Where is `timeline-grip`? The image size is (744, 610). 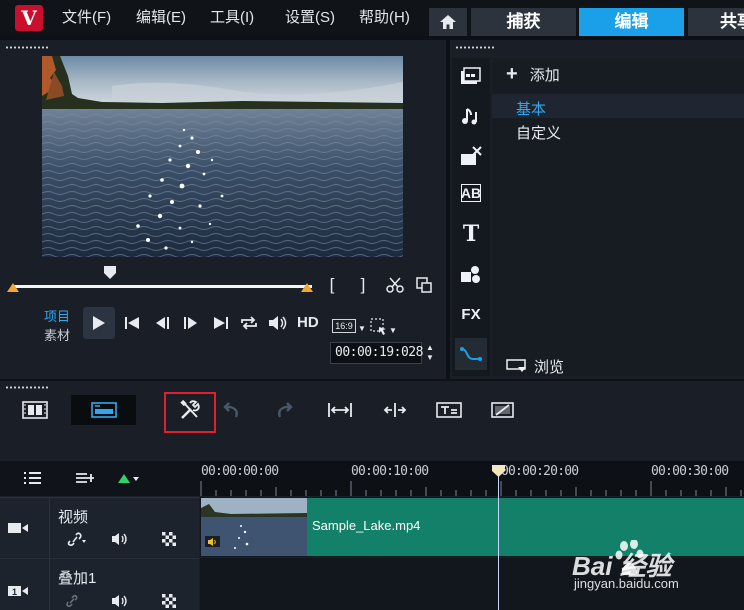
timeline-grip is located at coordinates (27, 387).